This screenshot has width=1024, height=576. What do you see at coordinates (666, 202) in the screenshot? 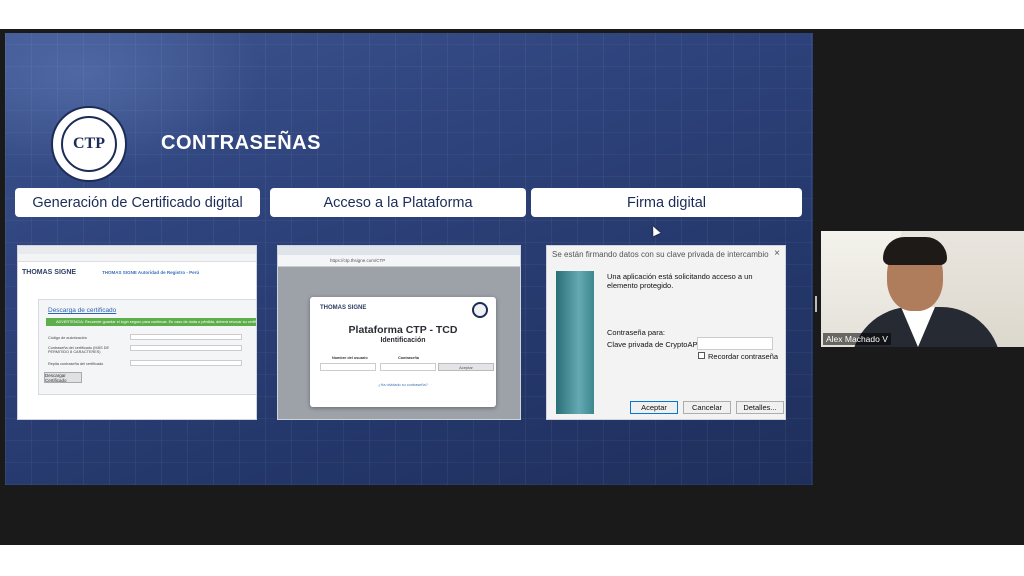
I see `step-signature-label: Firma digital` at bounding box center [666, 202].